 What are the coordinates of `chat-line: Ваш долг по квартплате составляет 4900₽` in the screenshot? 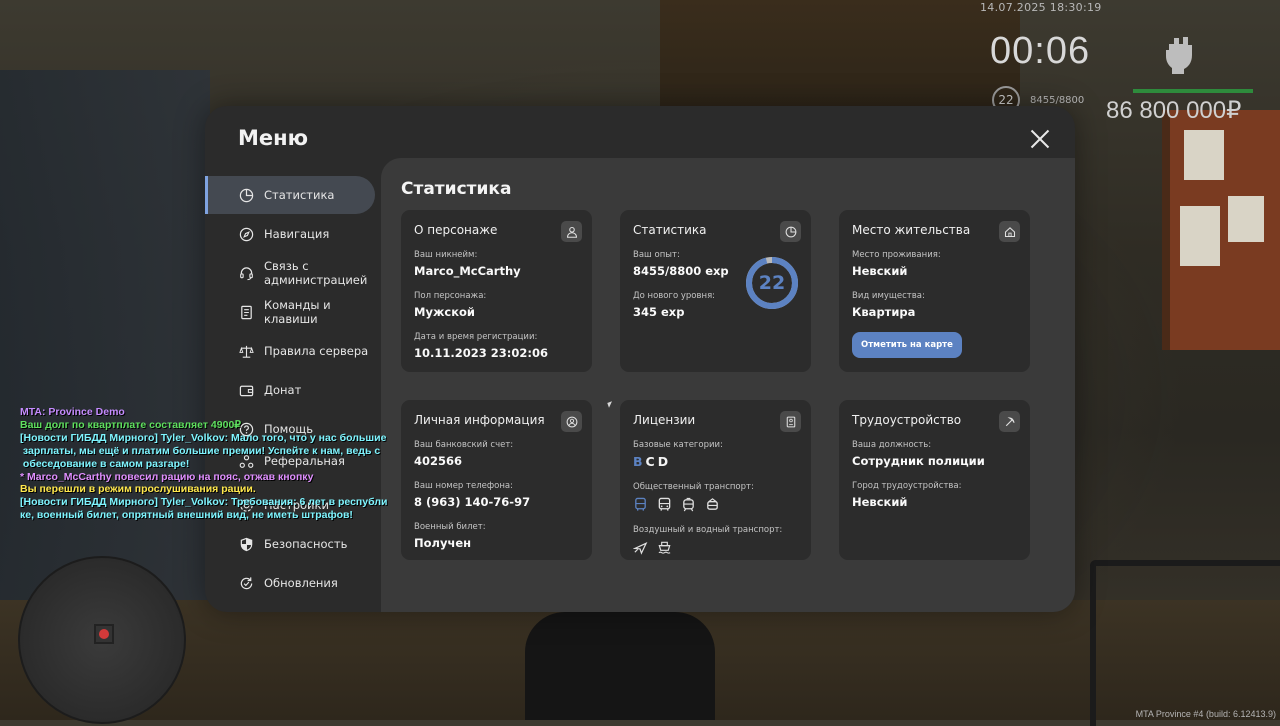 It's located at (130, 424).